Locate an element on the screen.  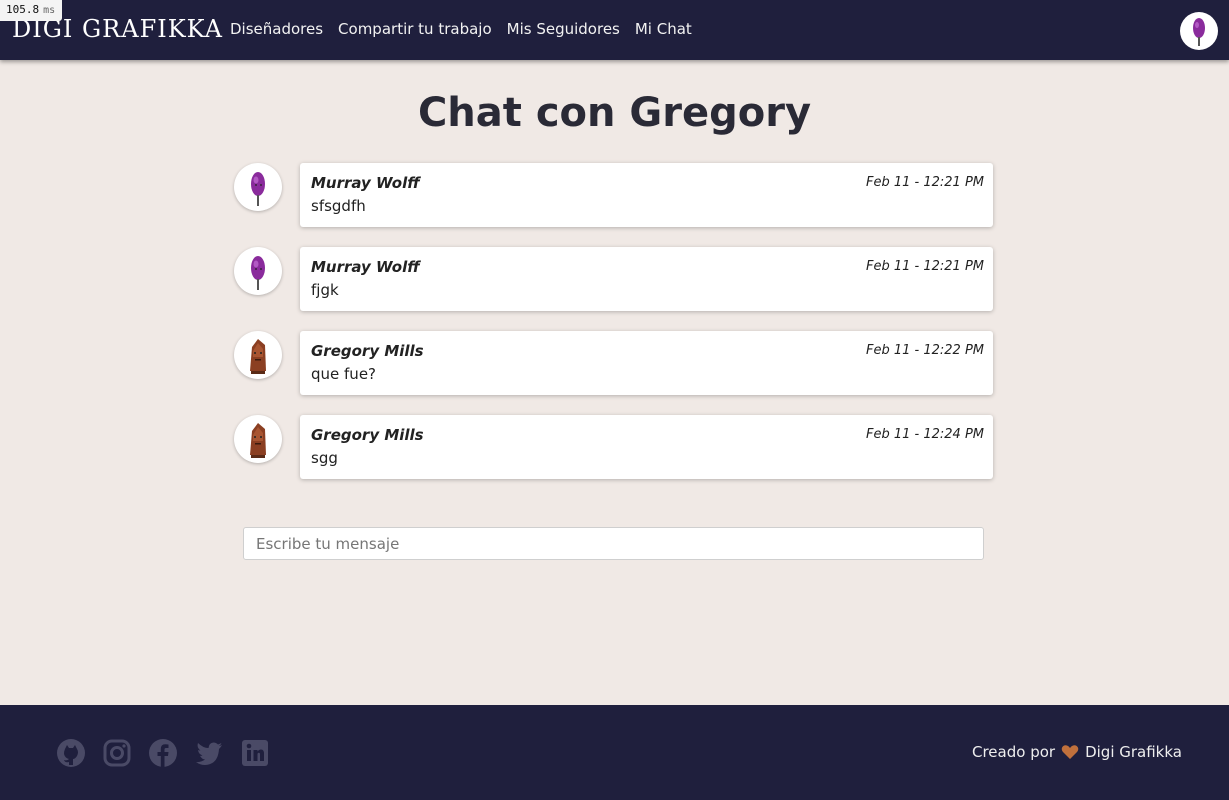
message-text: sfsgdfh is located at coordinates (338, 206).